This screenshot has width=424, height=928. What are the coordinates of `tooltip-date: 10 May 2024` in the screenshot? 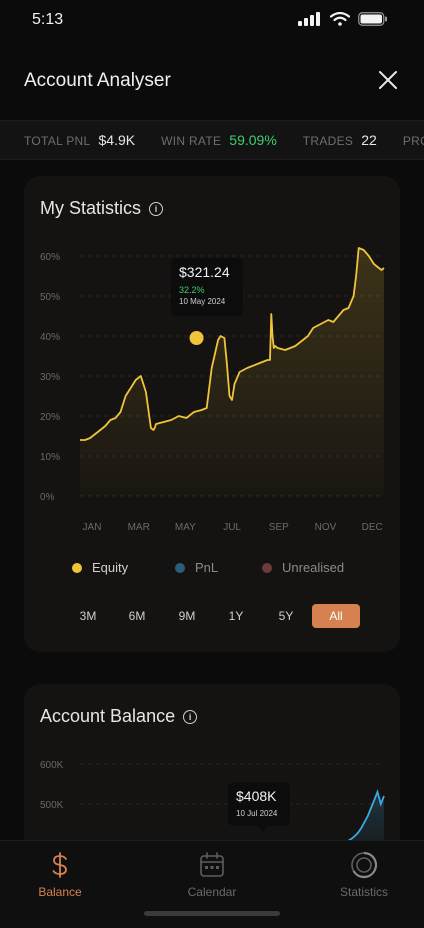 It's located at (202, 301).